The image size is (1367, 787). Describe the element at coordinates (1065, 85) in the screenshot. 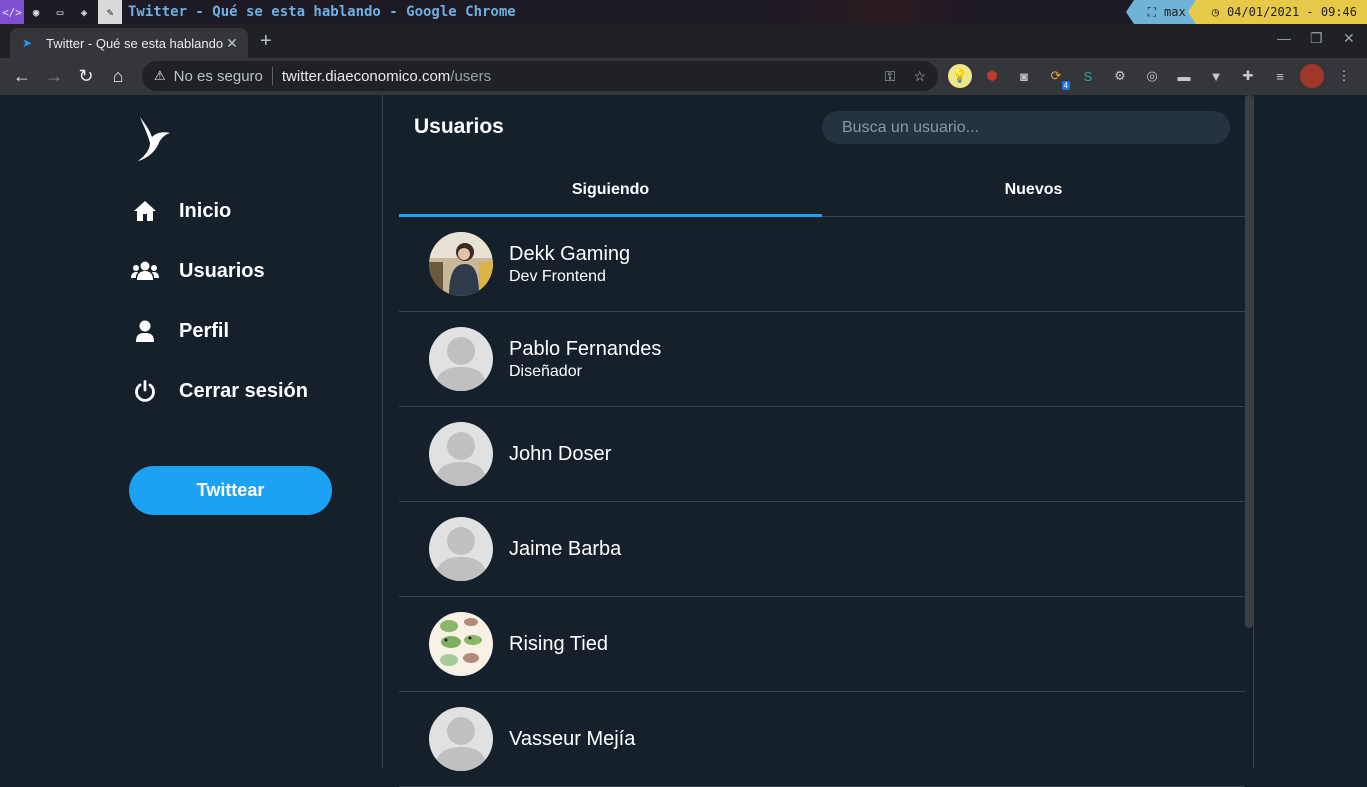

I see `extension-badge-count: 4` at that location.